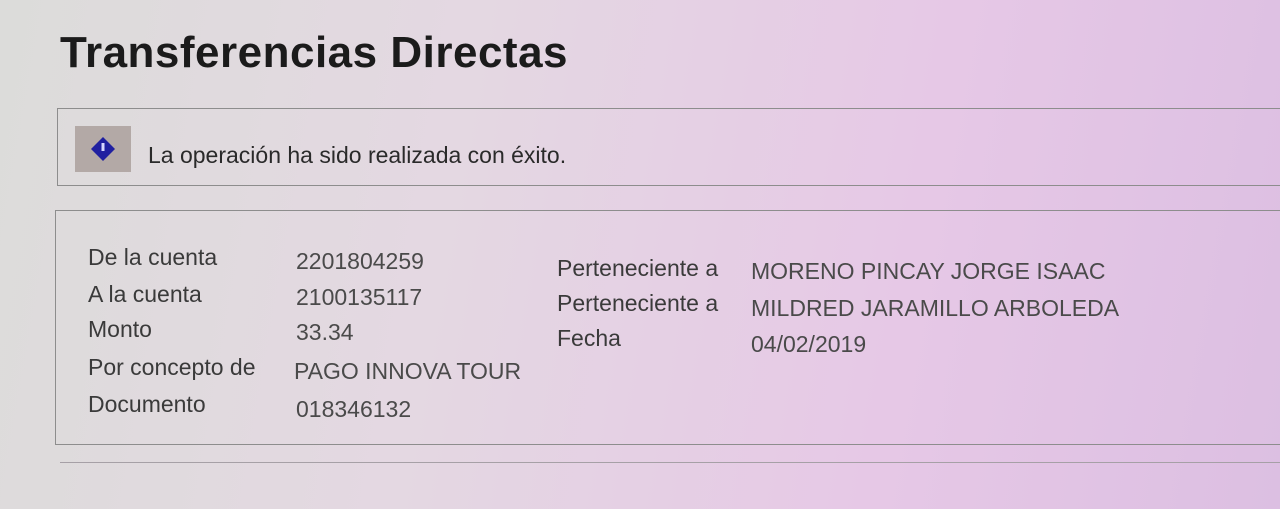  What do you see at coordinates (670, 462) in the screenshot?
I see `divider` at bounding box center [670, 462].